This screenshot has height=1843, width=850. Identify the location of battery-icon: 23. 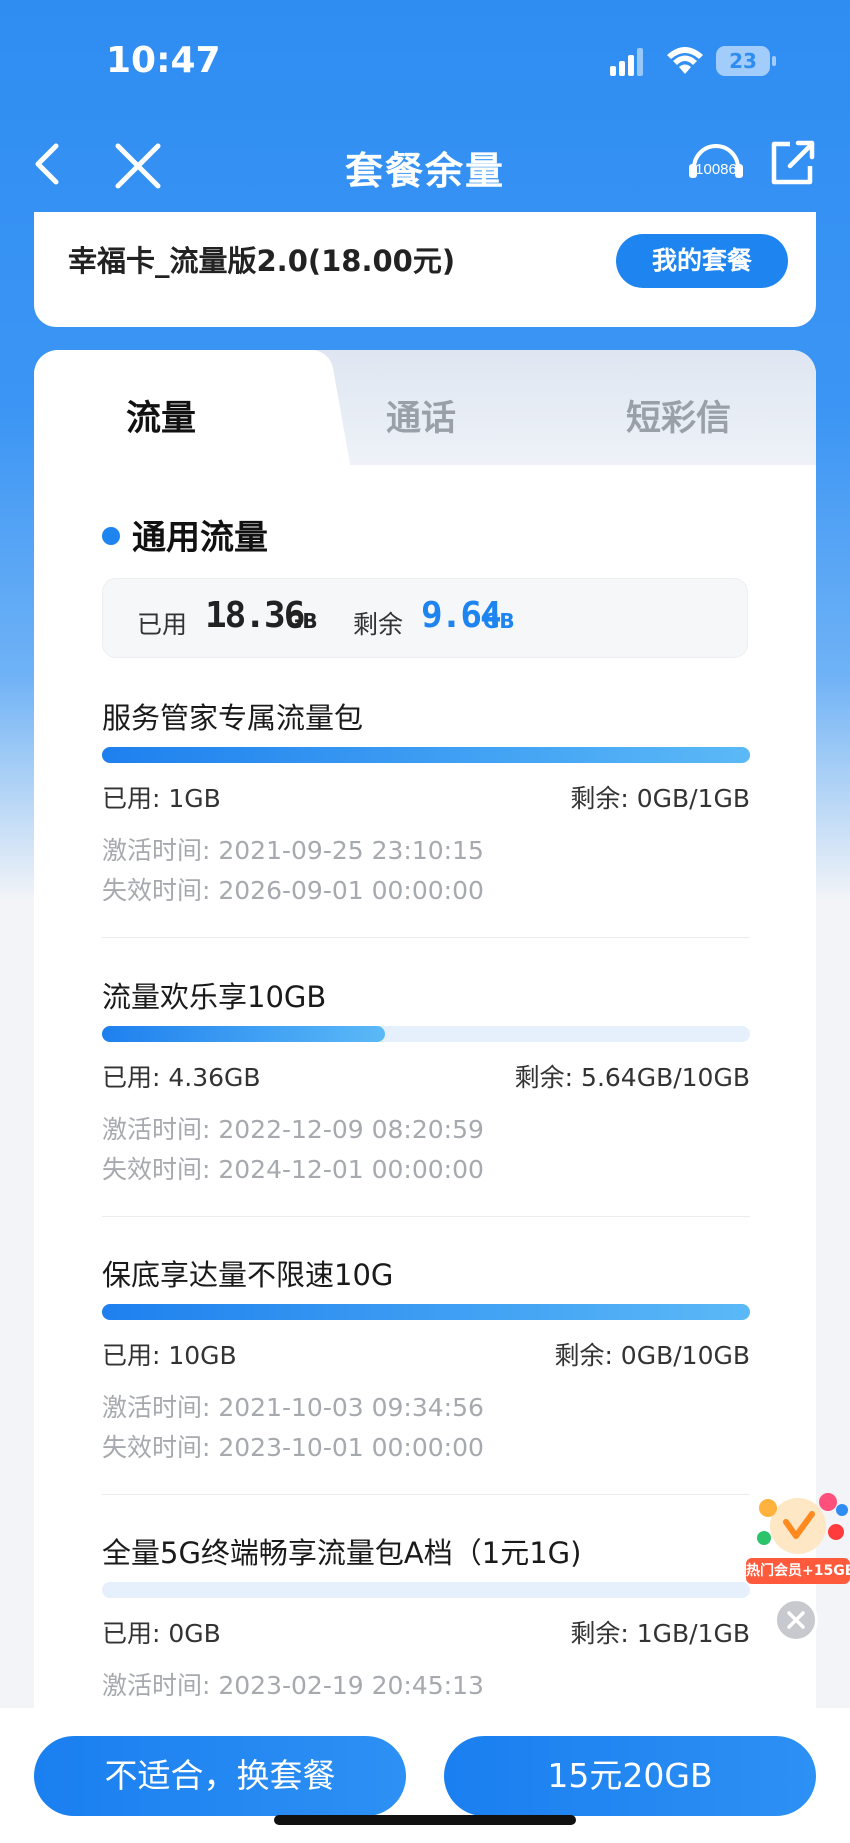
(746, 61).